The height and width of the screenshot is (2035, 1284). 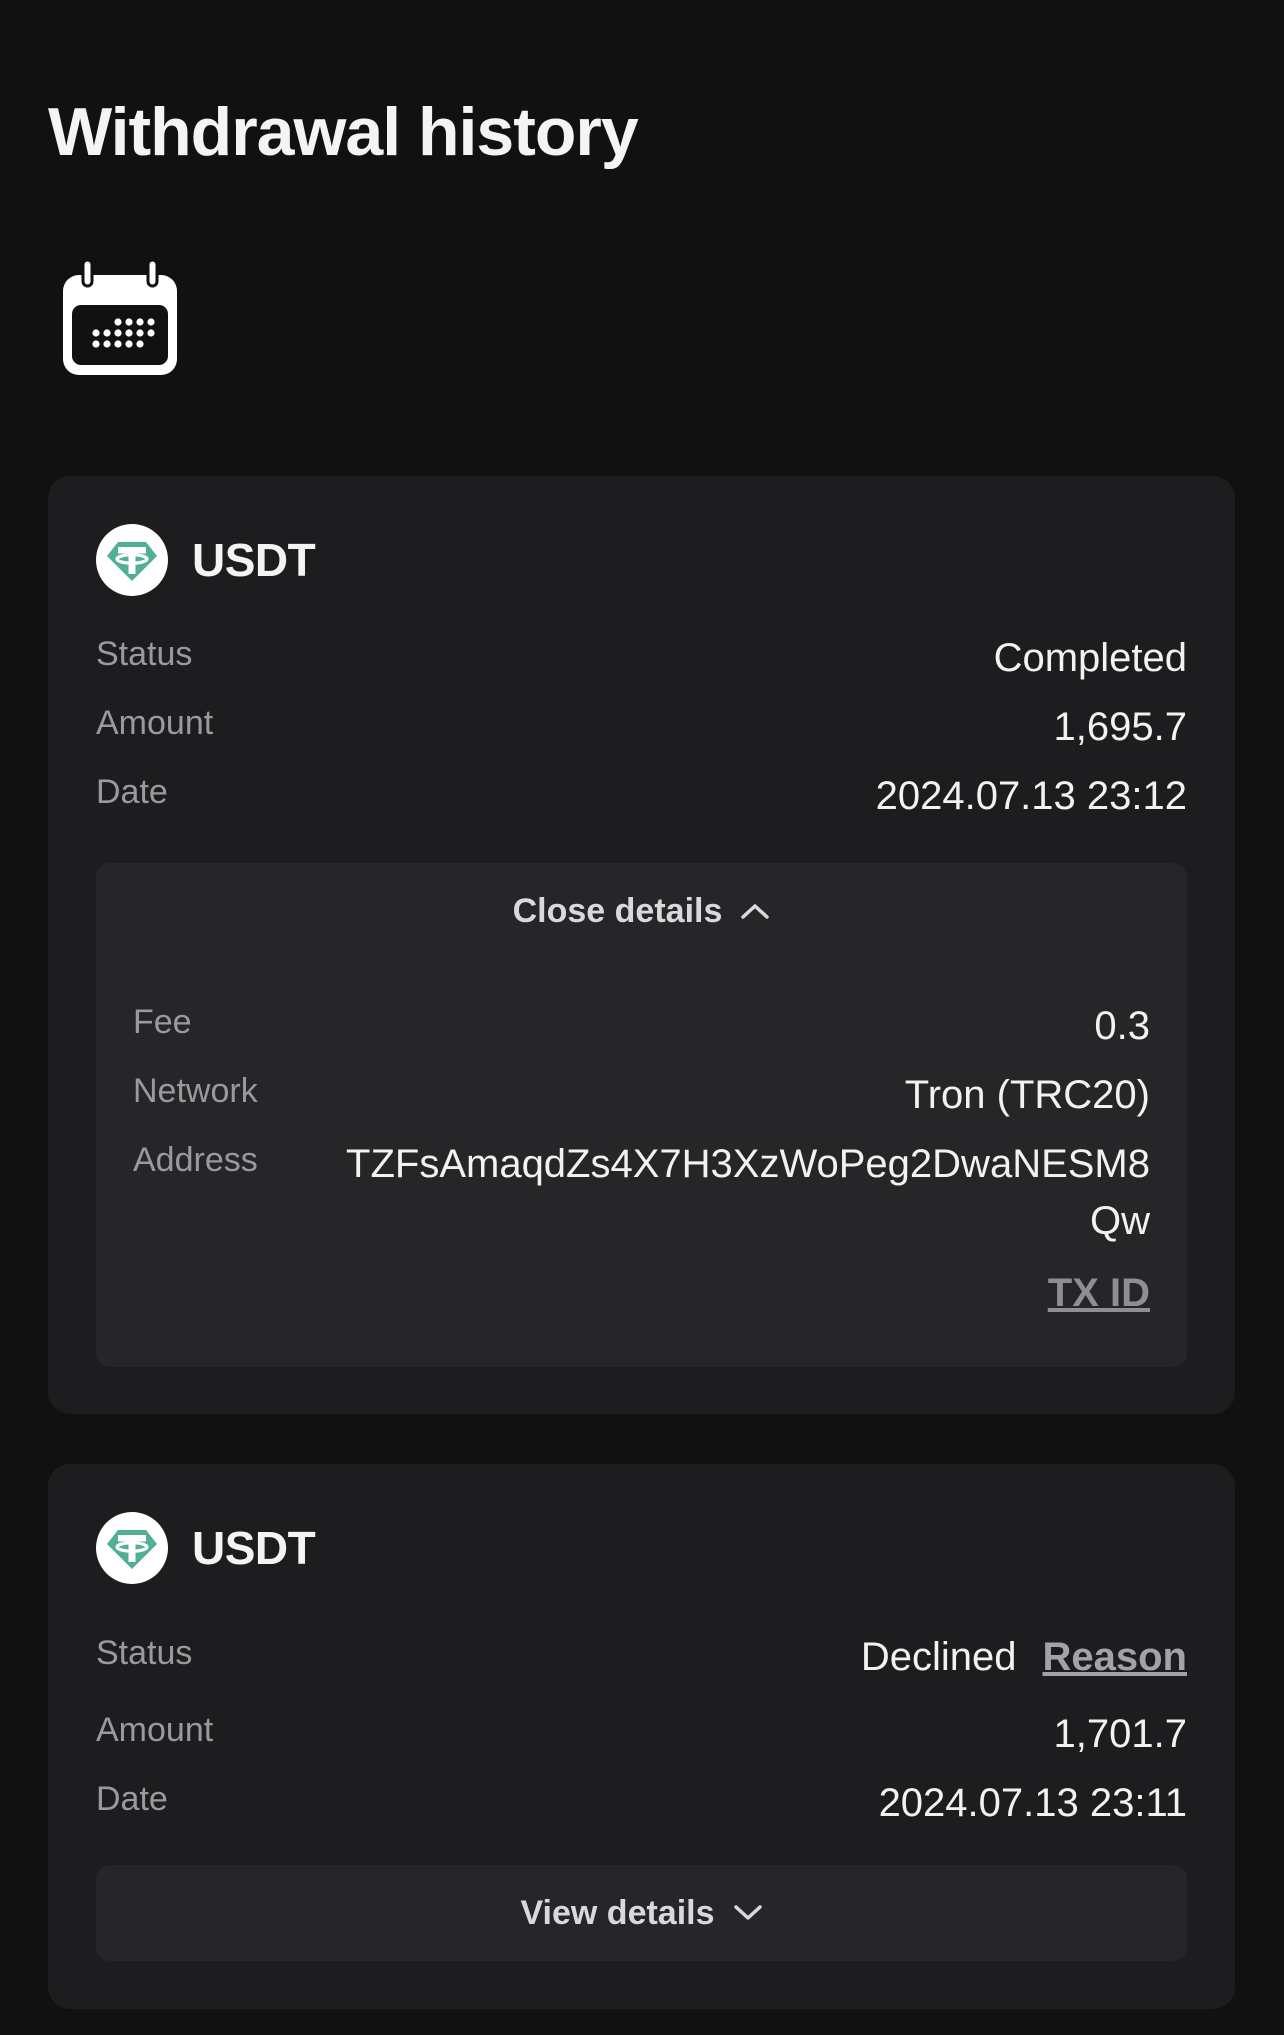 I want to click on reason-link: Reason, so click(x=1115, y=1657).